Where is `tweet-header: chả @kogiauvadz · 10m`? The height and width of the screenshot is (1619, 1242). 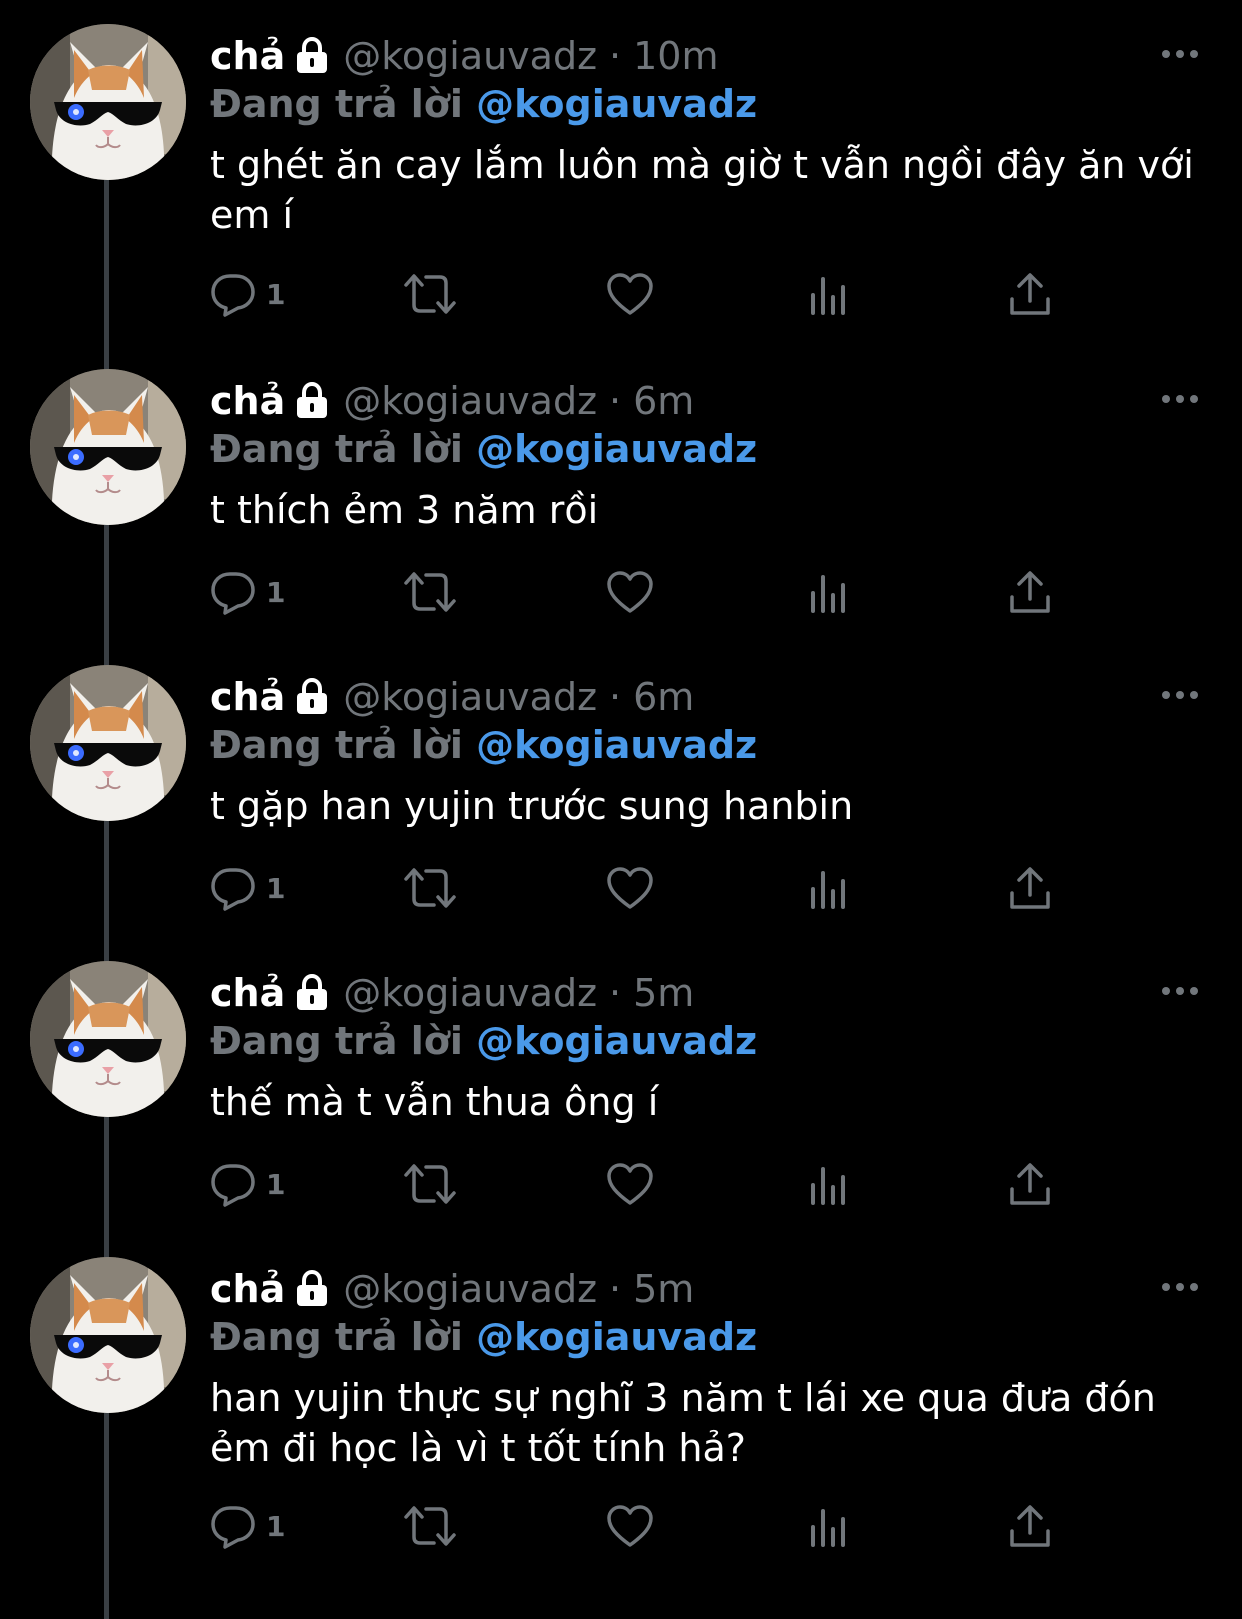 tweet-header: chả @kogiauvadz · 10m is located at coordinates (464, 56).